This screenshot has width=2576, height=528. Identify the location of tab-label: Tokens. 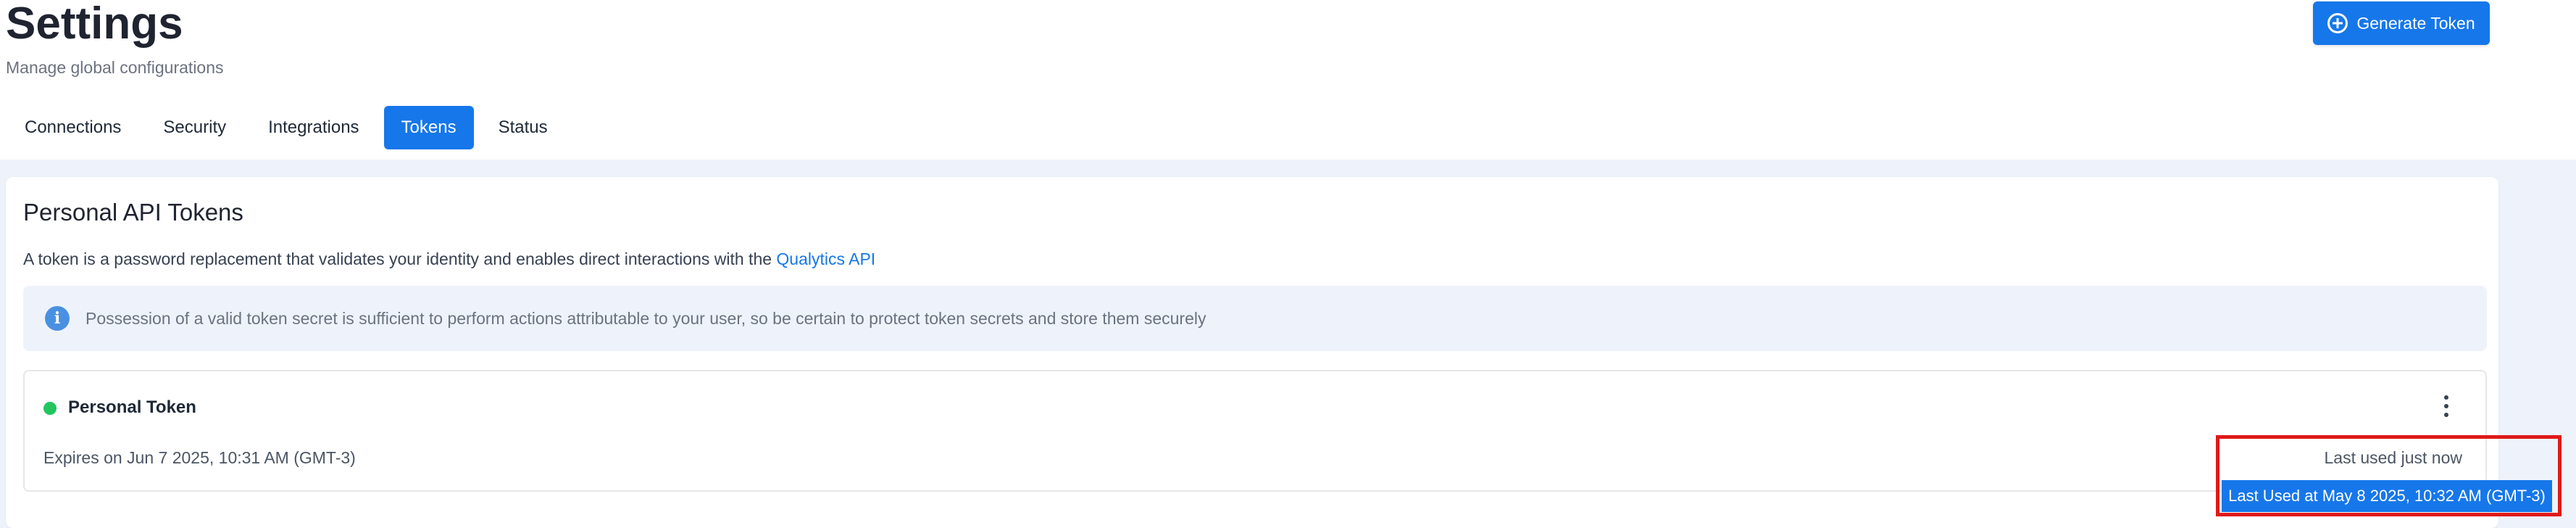
(429, 127).